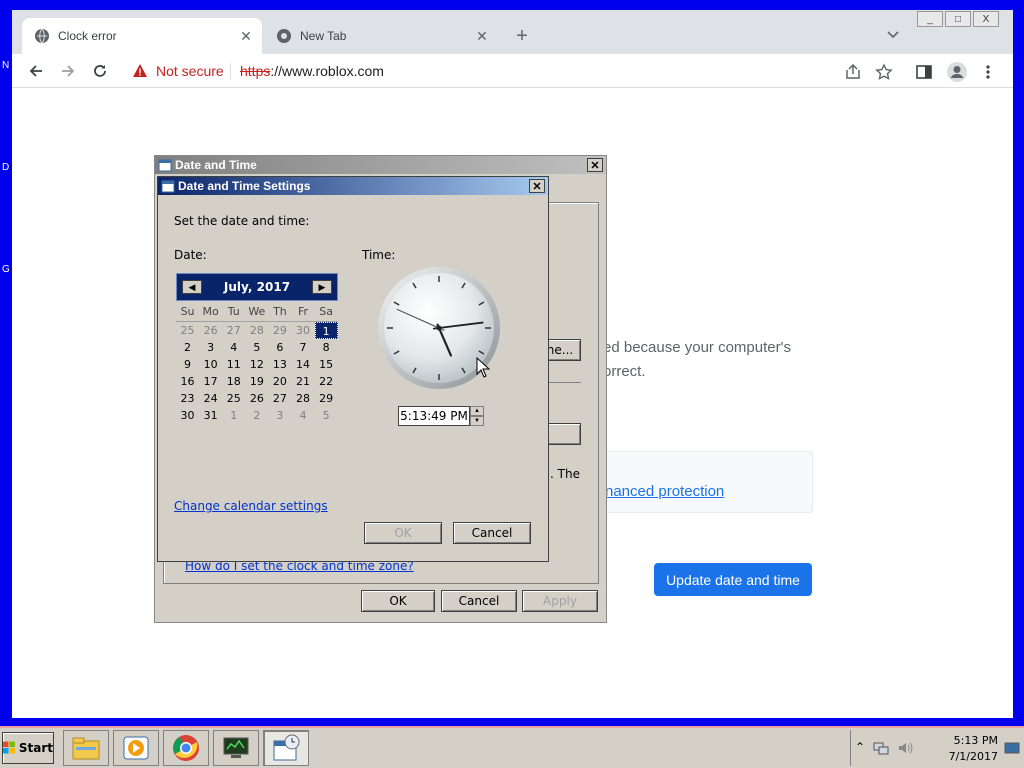 The width and height of the screenshot is (1024, 768). What do you see at coordinates (973, 756) in the screenshot?
I see `tray-date: 7/1/2017` at bounding box center [973, 756].